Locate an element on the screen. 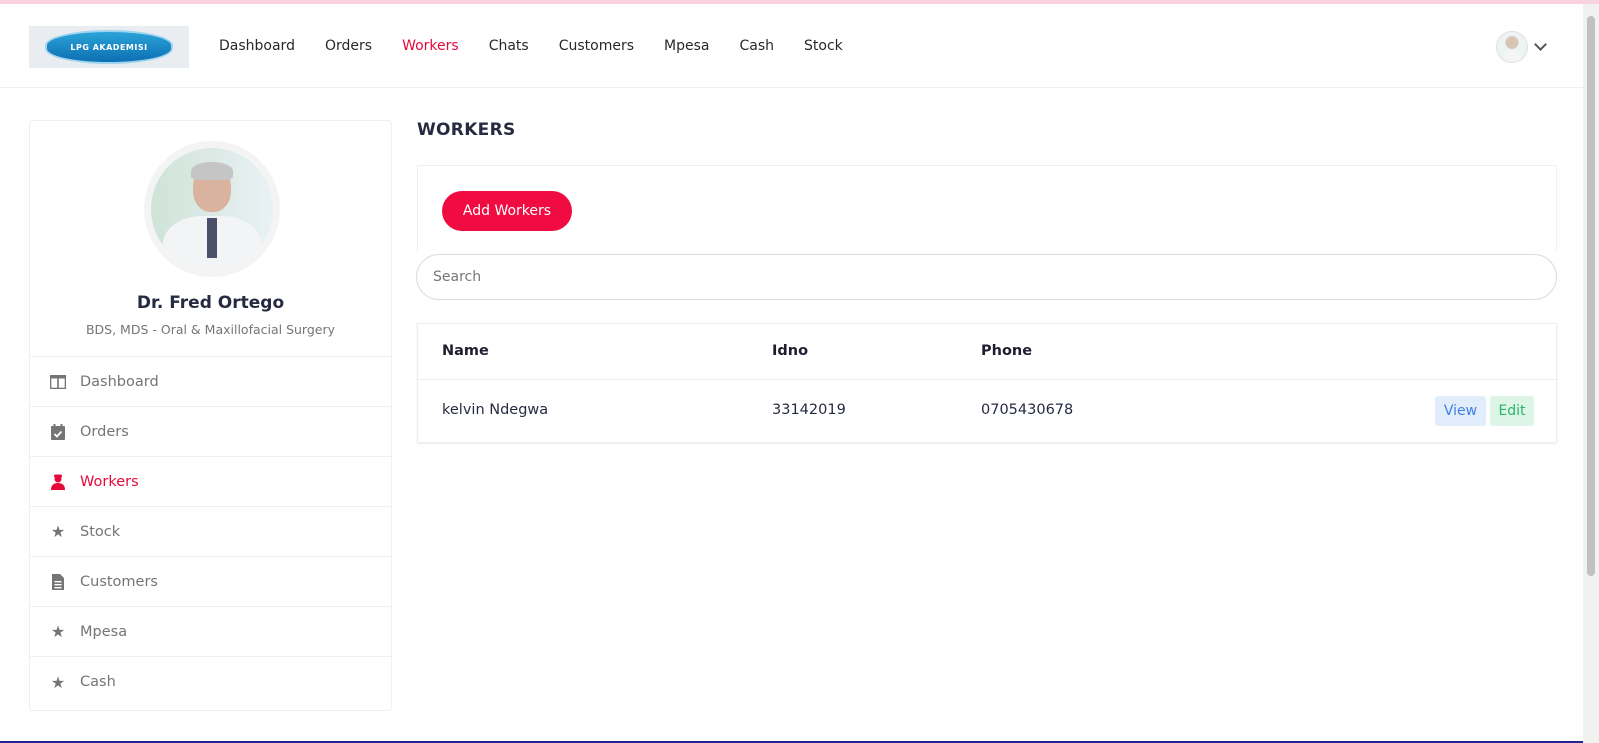  nav-chats: Chats is located at coordinates (509, 46).